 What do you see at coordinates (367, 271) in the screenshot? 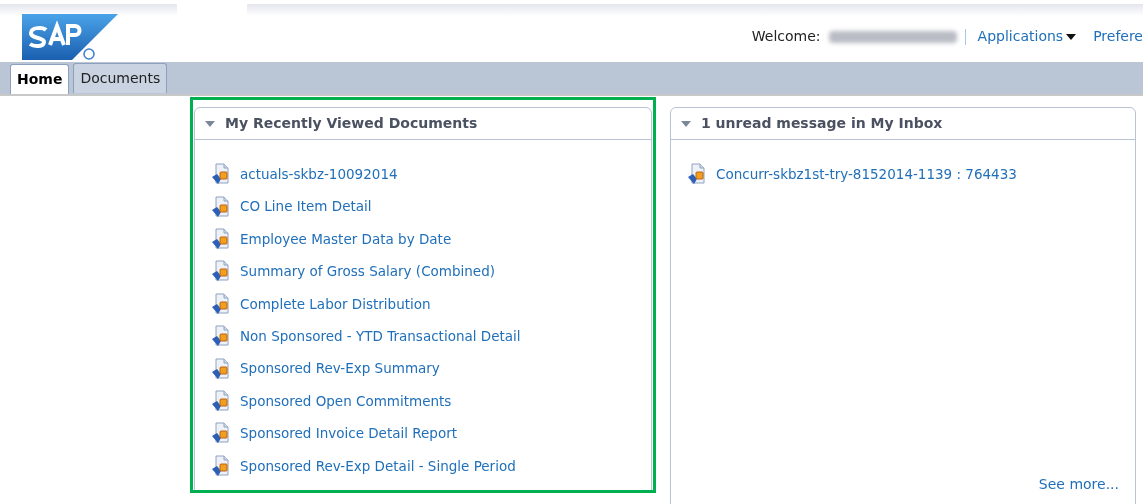
I see `document-link: Summary of Gross Salary (Combined)` at bounding box center [367, 271].